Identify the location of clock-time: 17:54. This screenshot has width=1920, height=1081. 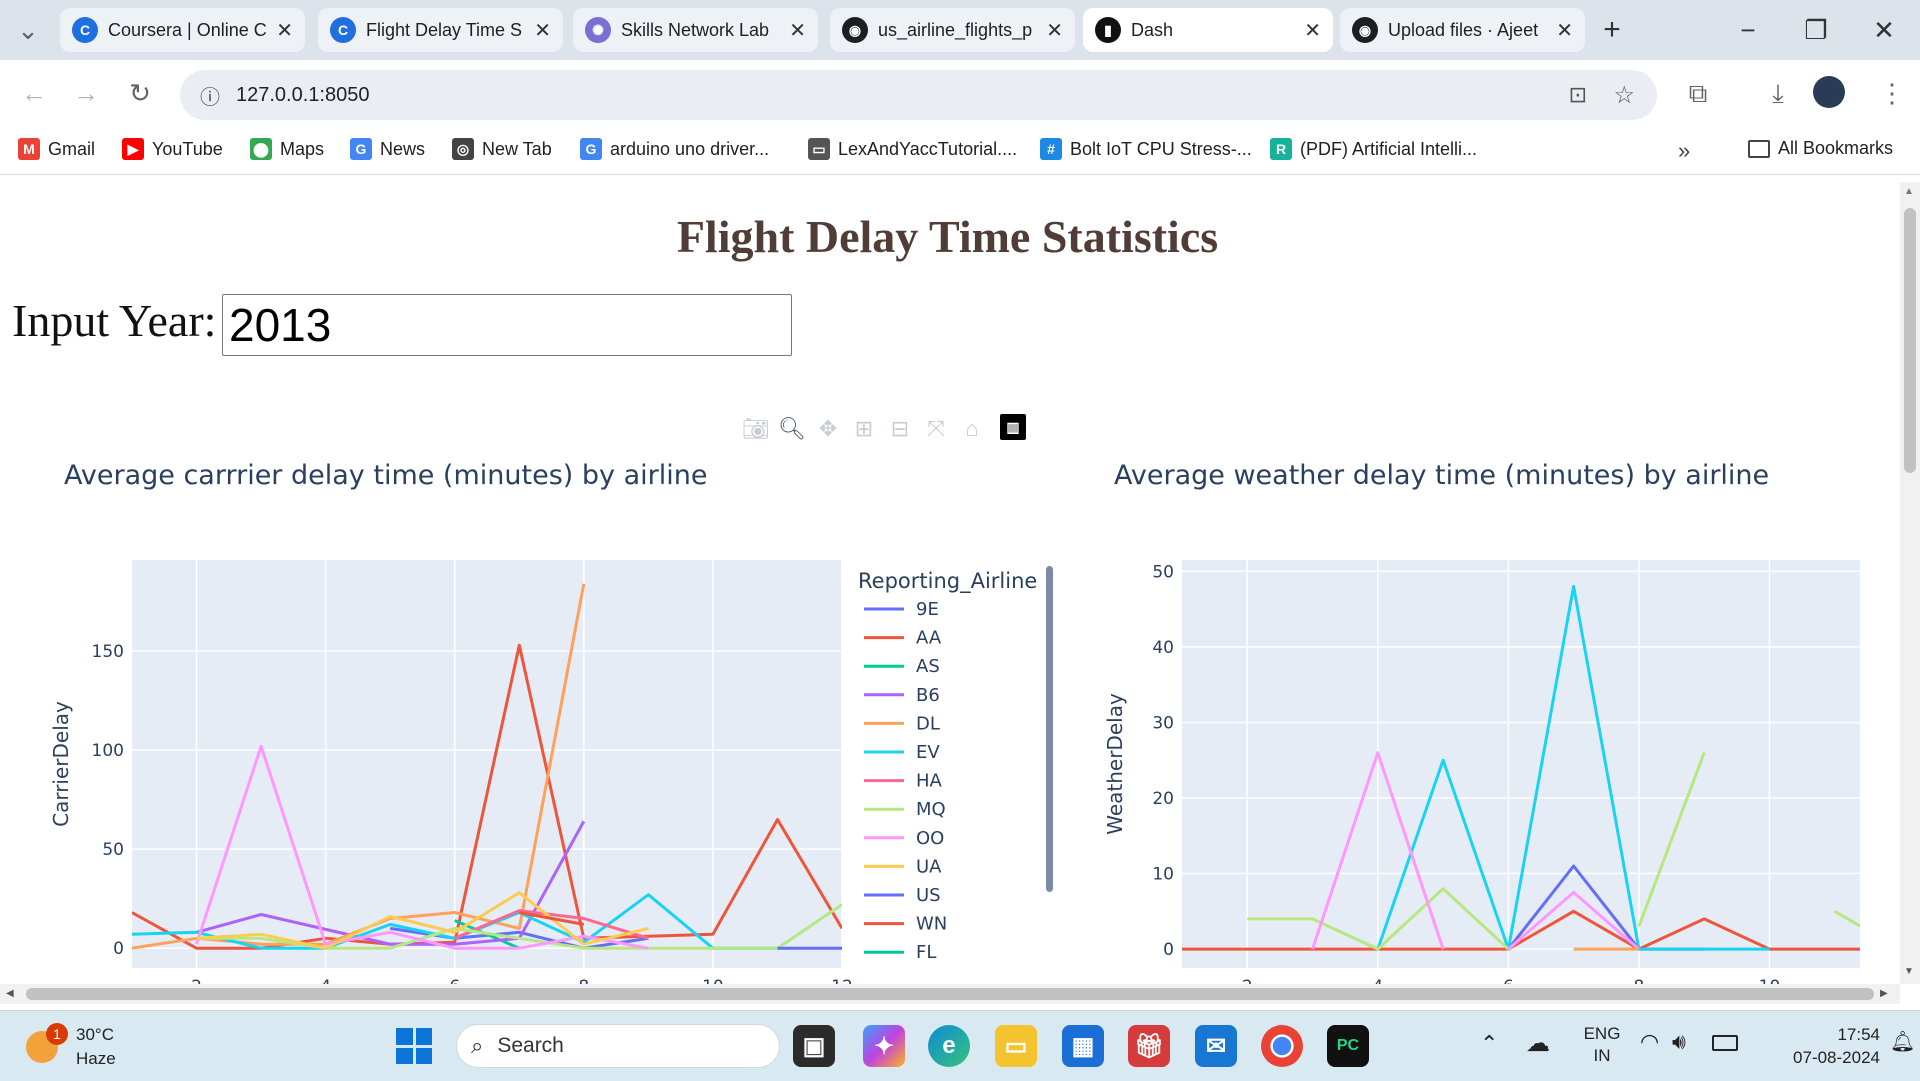
(1858, 1034).